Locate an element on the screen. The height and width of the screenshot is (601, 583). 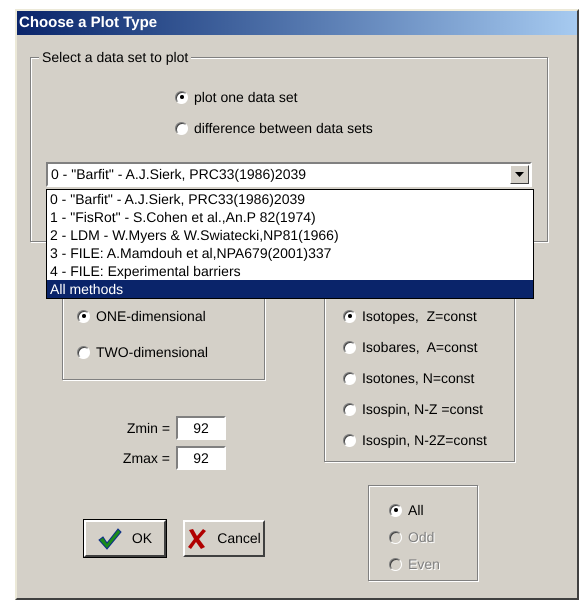
group-legend: Select a data set to plot is located at coordinates (115, 57).